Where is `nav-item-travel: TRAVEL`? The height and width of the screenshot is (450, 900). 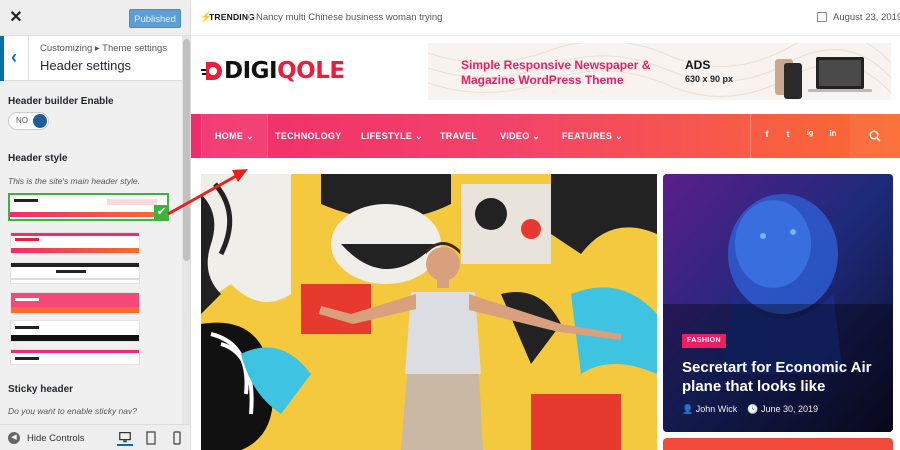
nav-item-travel: TRAVEL is located at coordinates (458, 136).